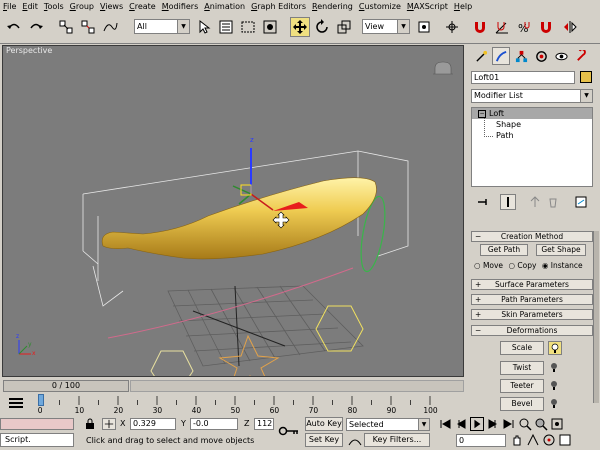 The image size is (600, 450). Describe the element at coordinates (91, 424) in the screenshot. I see `lock-selection-button` at that location.